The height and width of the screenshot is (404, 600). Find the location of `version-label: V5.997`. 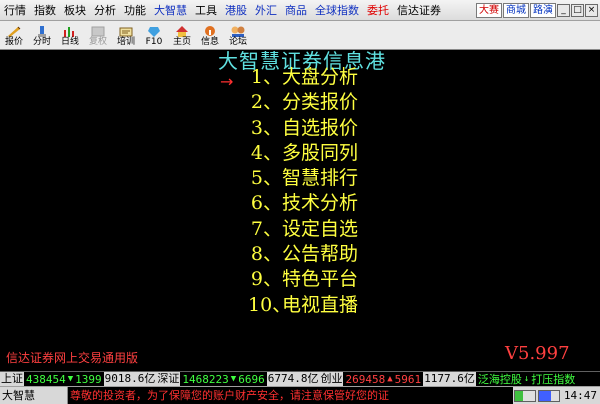

version-label: V5.997 is located at coordinates (537, 353).